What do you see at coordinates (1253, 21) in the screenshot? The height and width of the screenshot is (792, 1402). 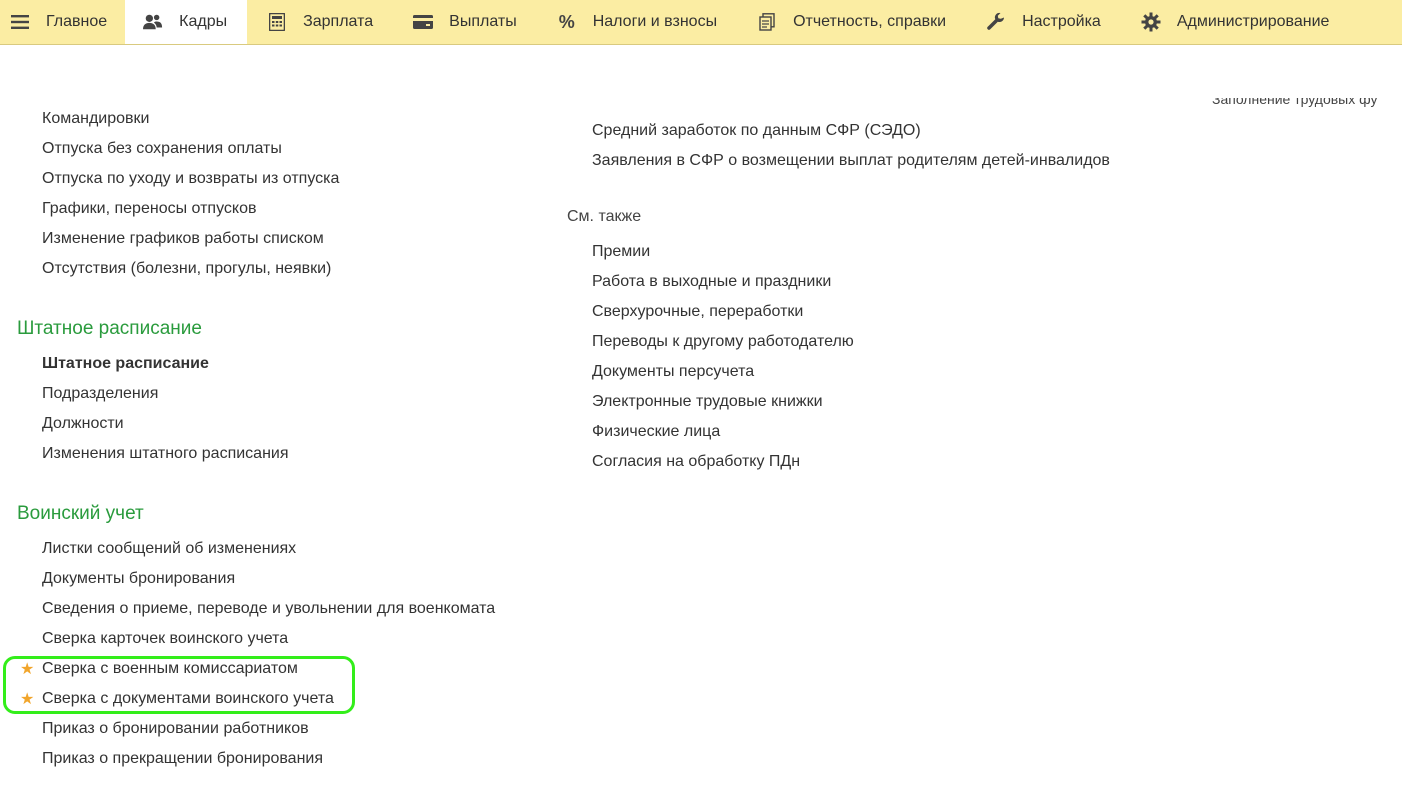 I see `tab-label: Администрирование` at bounding box center [1253, 21].